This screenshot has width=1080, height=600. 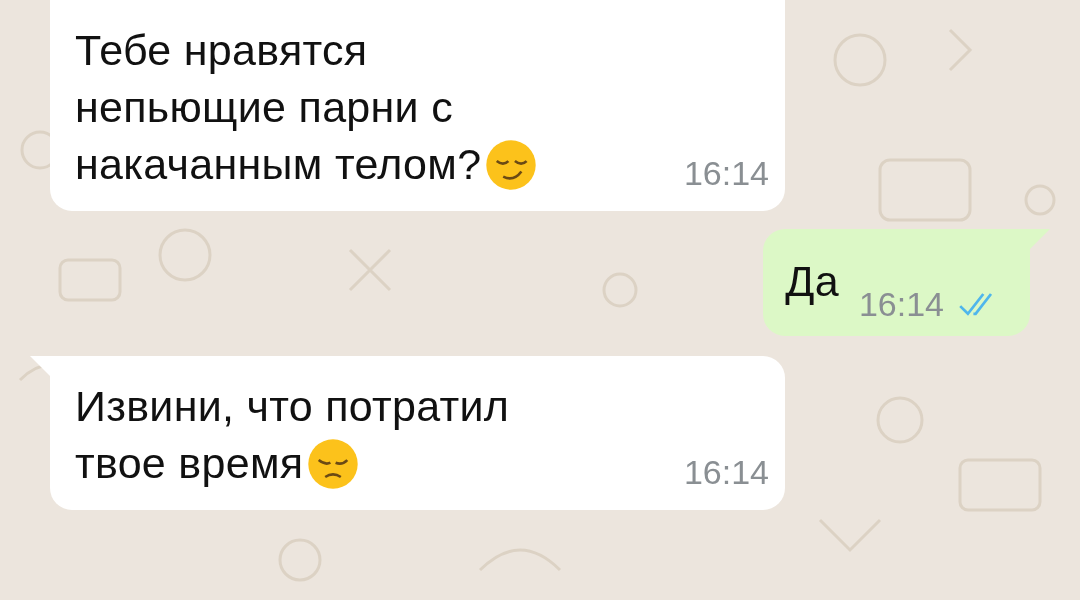 I want to click on message-text: Тебе нравятся, so click(x=221, y=50).